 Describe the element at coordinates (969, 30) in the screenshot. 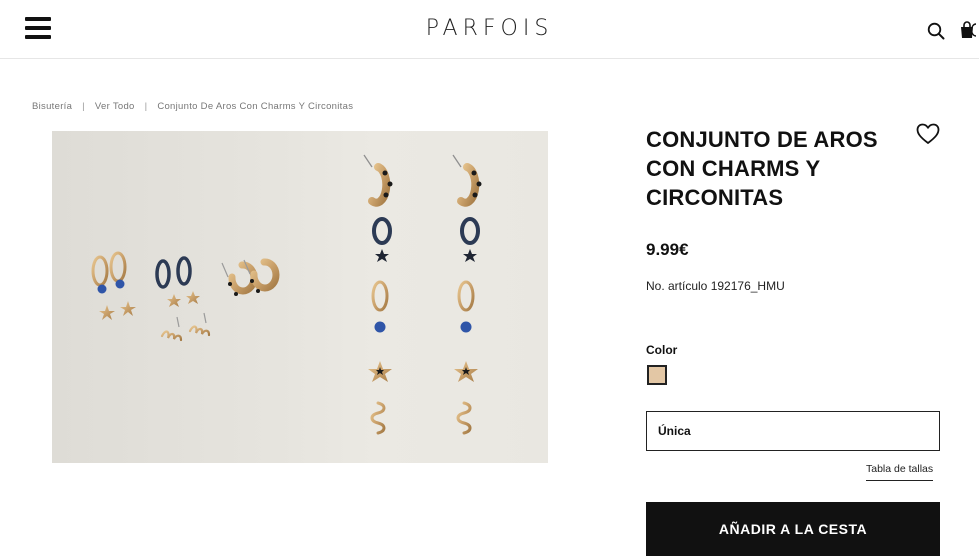

I see `bag-icon` at that location.